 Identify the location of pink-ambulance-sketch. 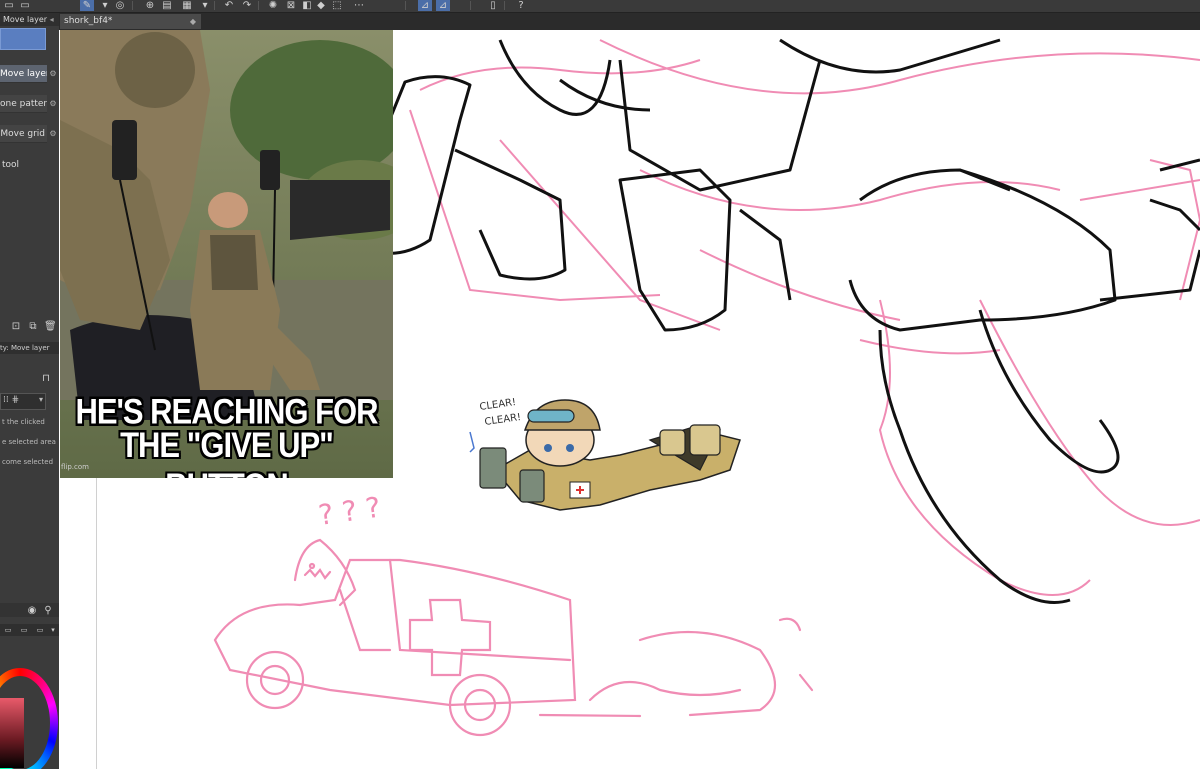
(513, 637).